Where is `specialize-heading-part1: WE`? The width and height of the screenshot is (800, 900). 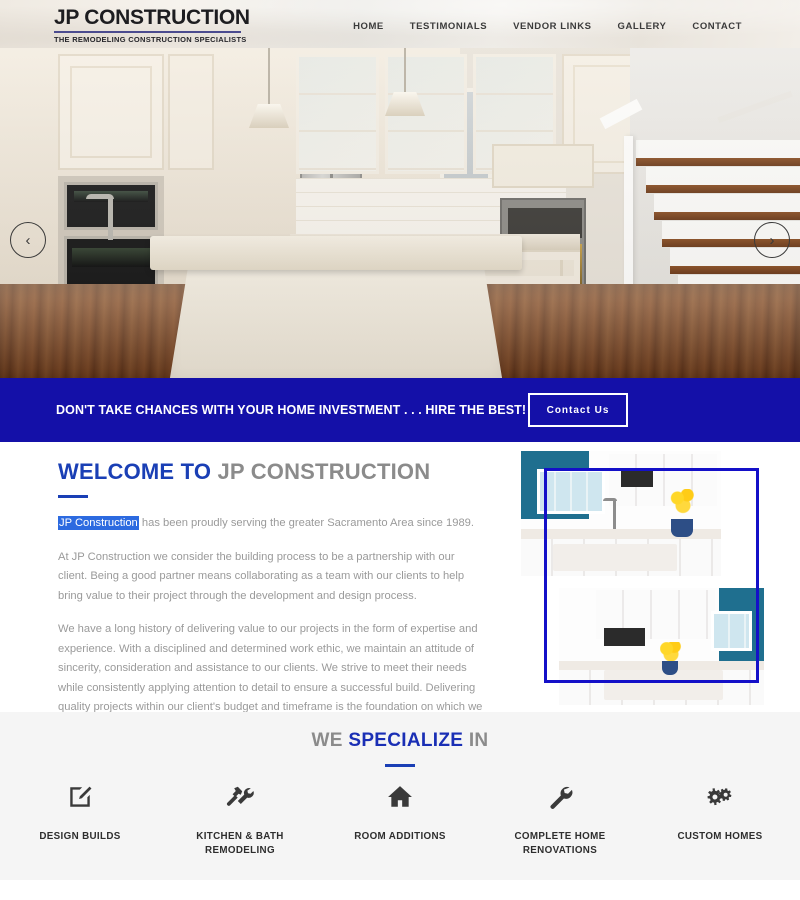 specialize-heading-part1: WE is located at coordinates (330, 740).